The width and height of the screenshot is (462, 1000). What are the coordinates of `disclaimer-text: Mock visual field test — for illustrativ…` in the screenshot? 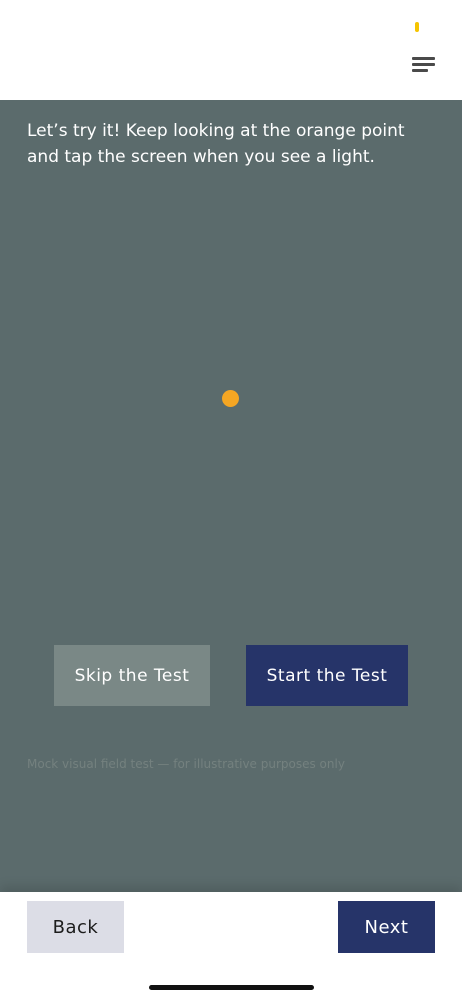 It's located at (186, 764).